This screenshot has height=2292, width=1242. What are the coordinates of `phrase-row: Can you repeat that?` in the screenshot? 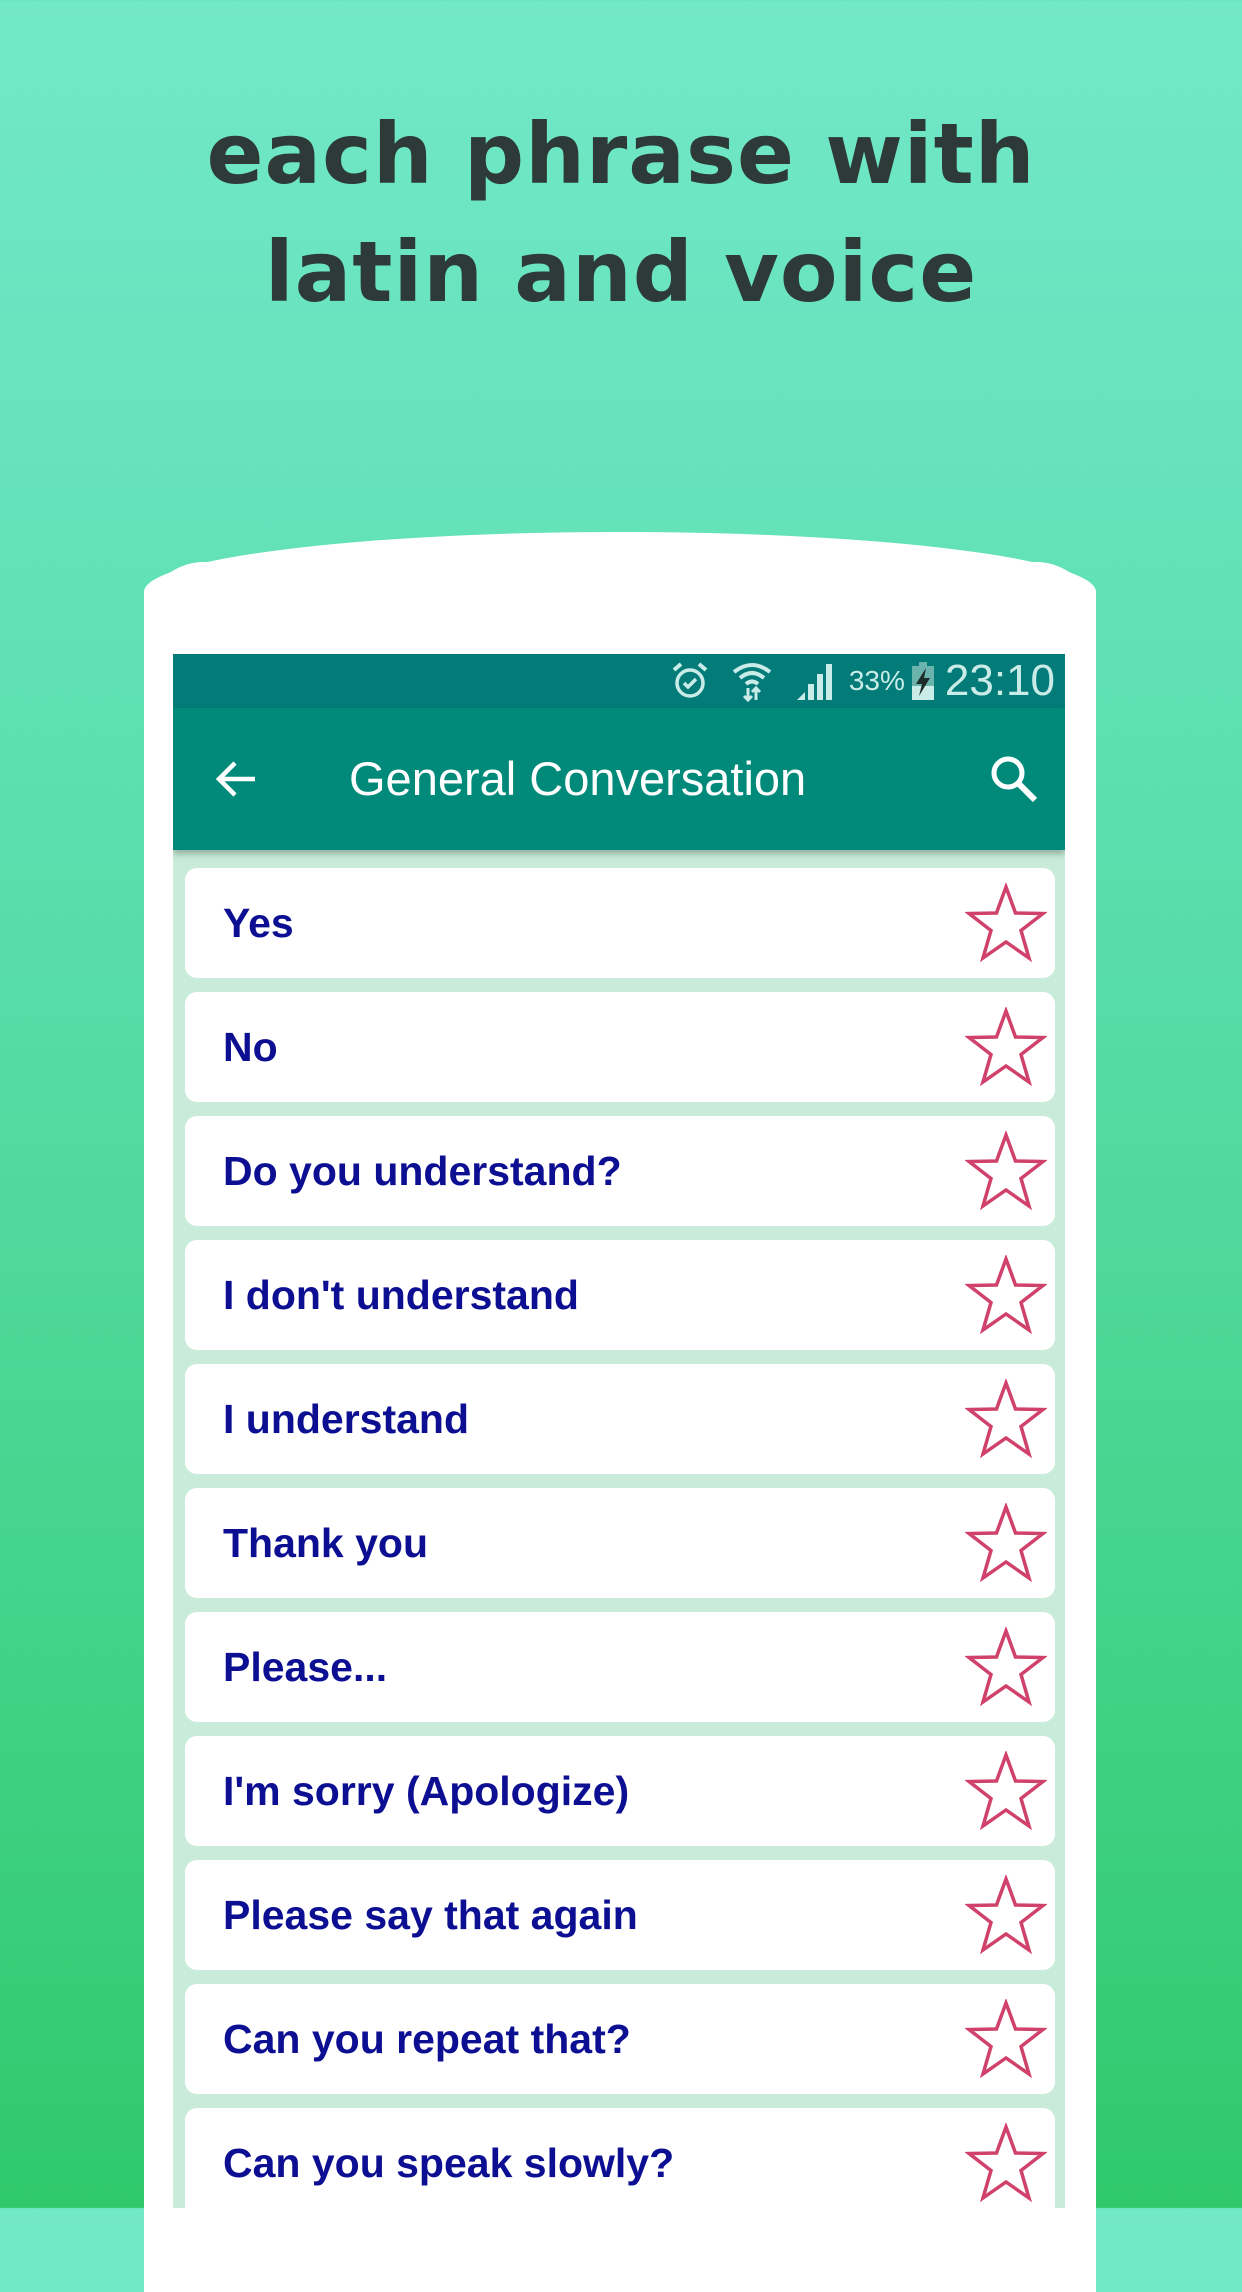 It's located at (620, 2039).